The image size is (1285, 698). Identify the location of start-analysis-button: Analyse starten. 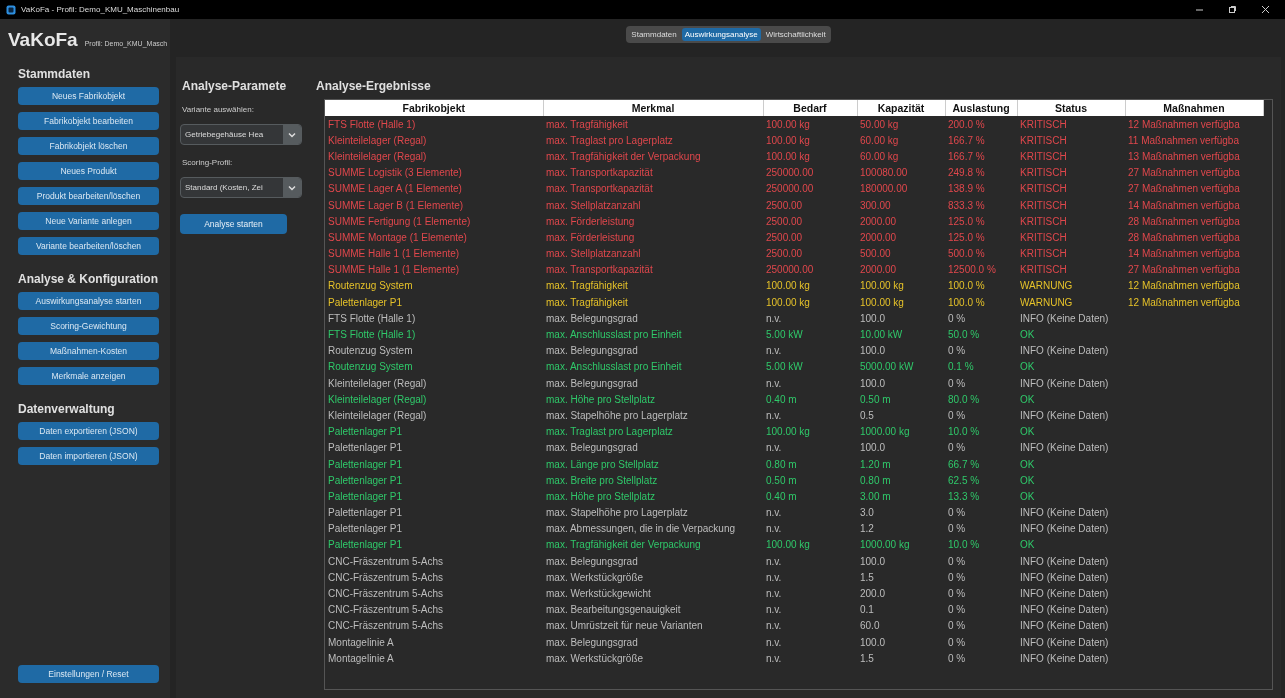
(233, 224).